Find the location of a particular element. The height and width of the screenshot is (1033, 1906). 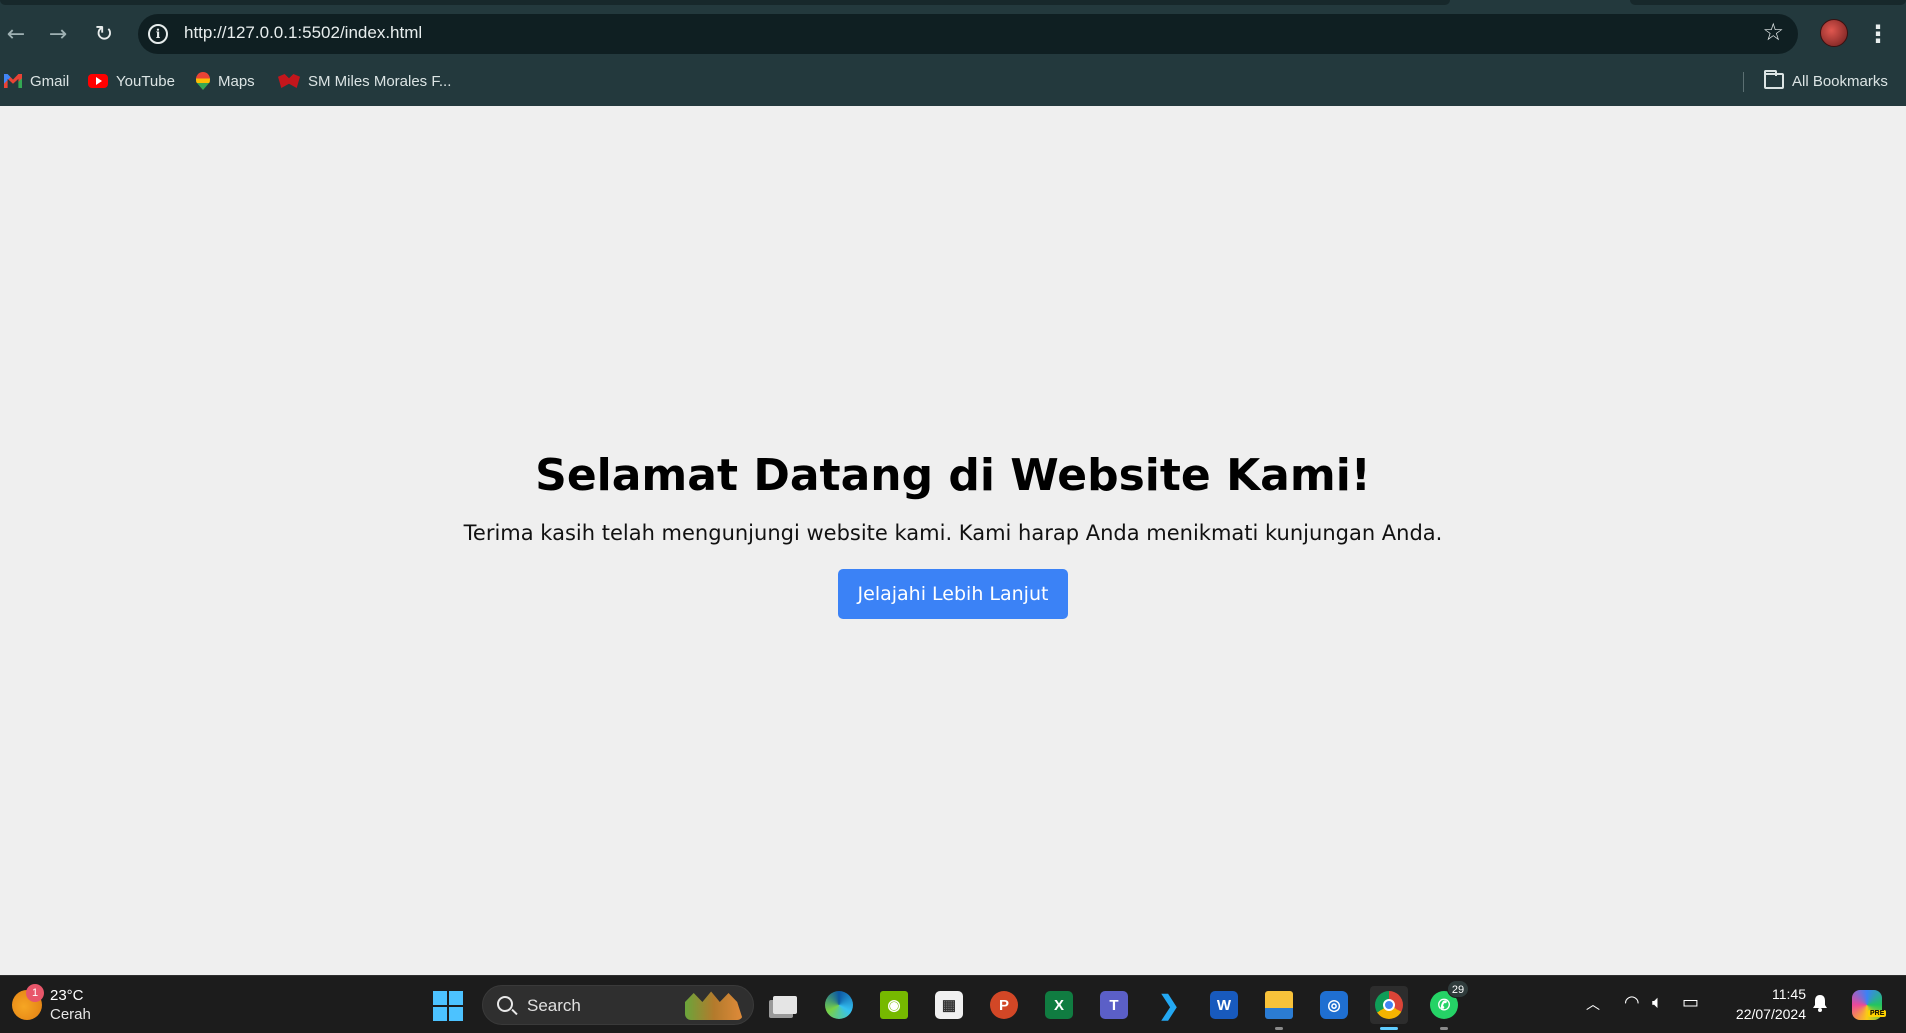

wifi-icon: ◠ is located at coordinates (1632, 1002).